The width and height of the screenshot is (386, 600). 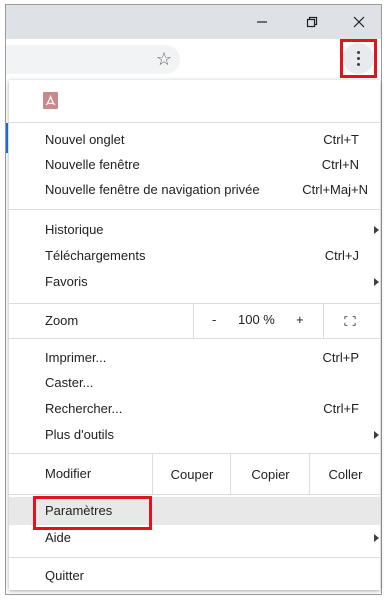 I want to click on close-button, so click(x=359, y=22).